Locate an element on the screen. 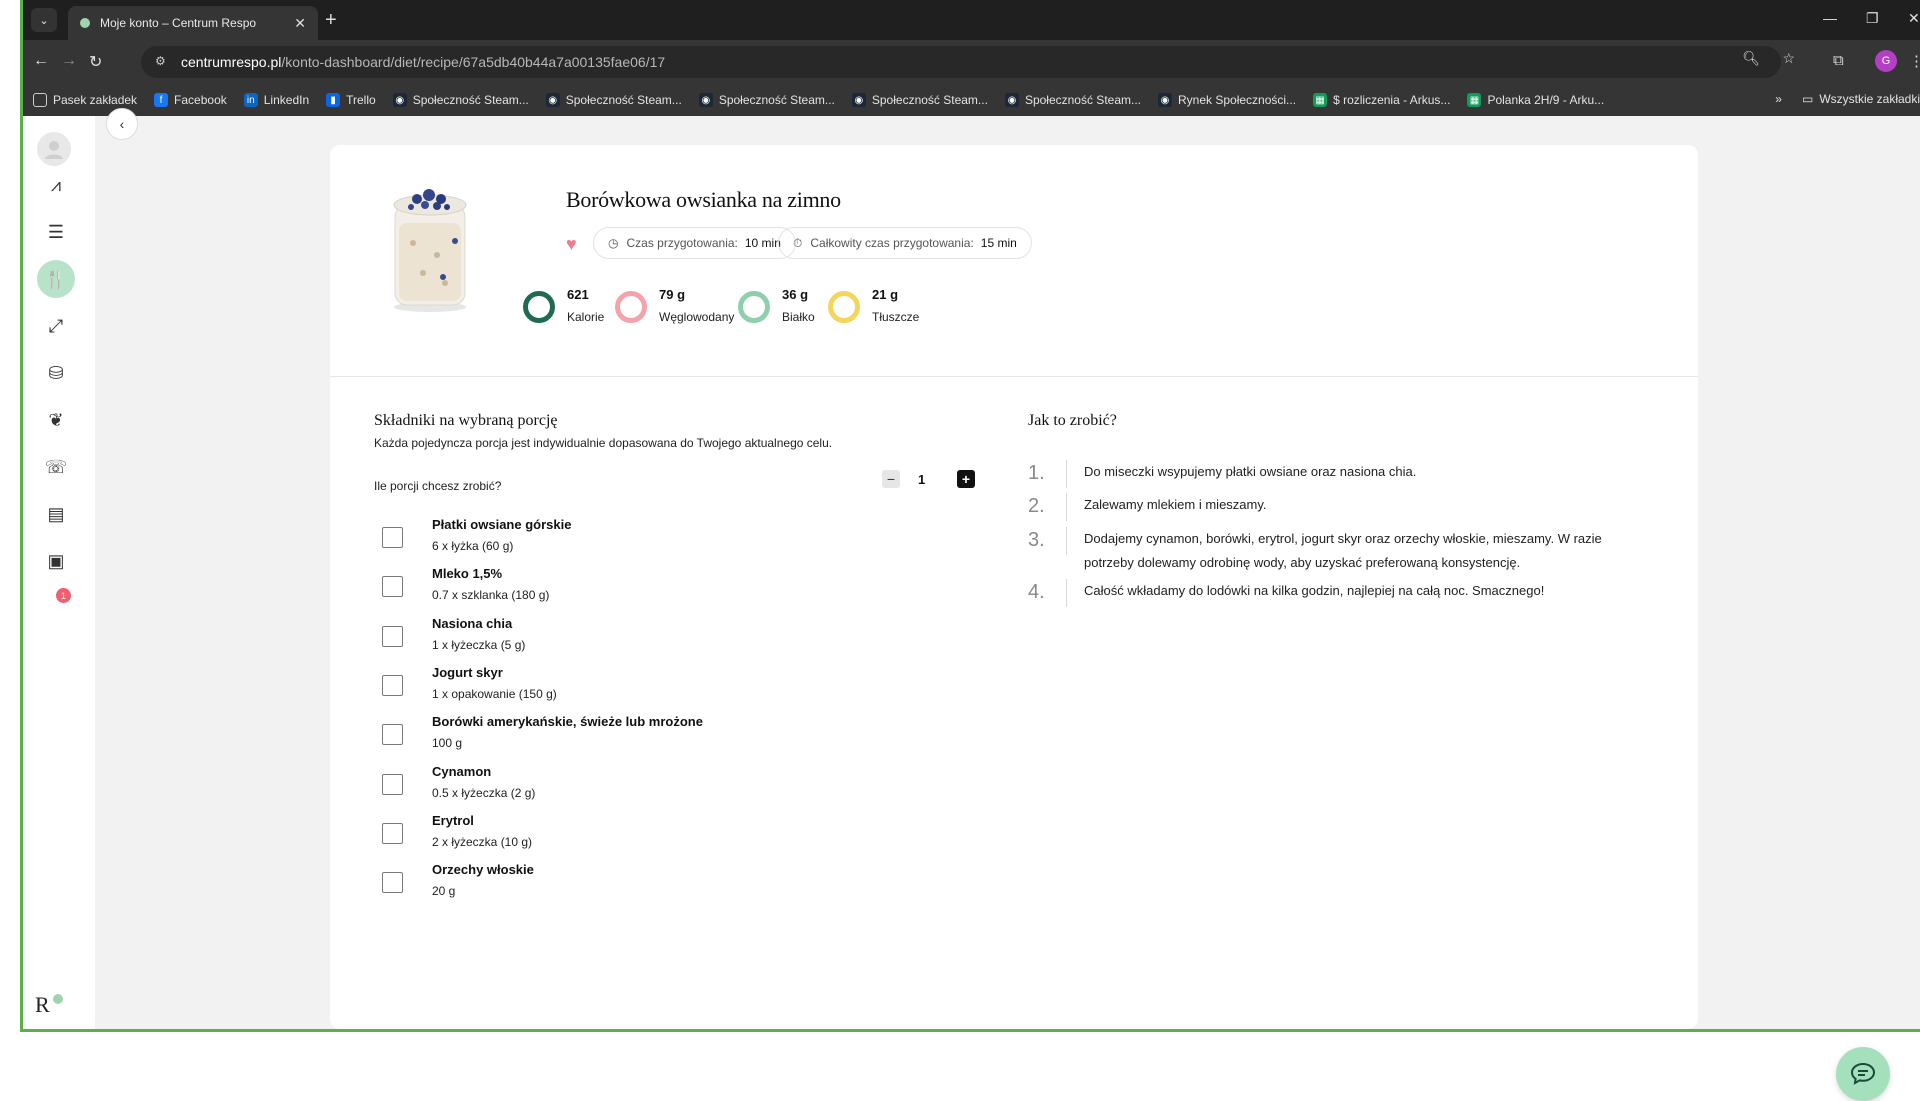 This screenshot has height=1101, width=1920. macro-item: 21 g Tłuszcze is located at coordinates (873, 305).